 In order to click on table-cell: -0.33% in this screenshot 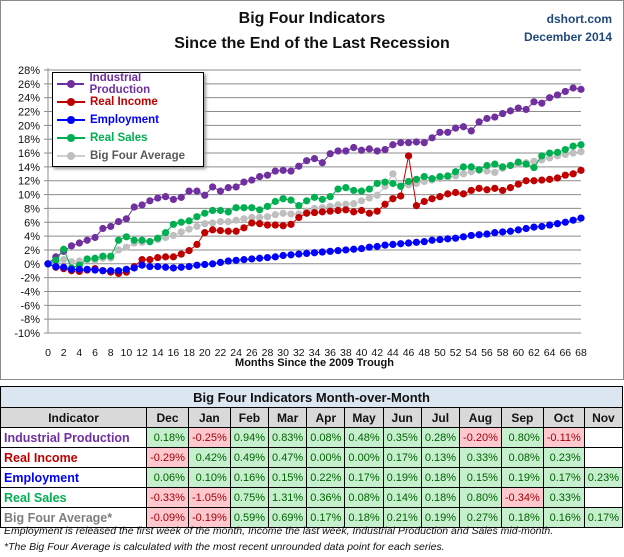, I will do `click(167, 497)`.